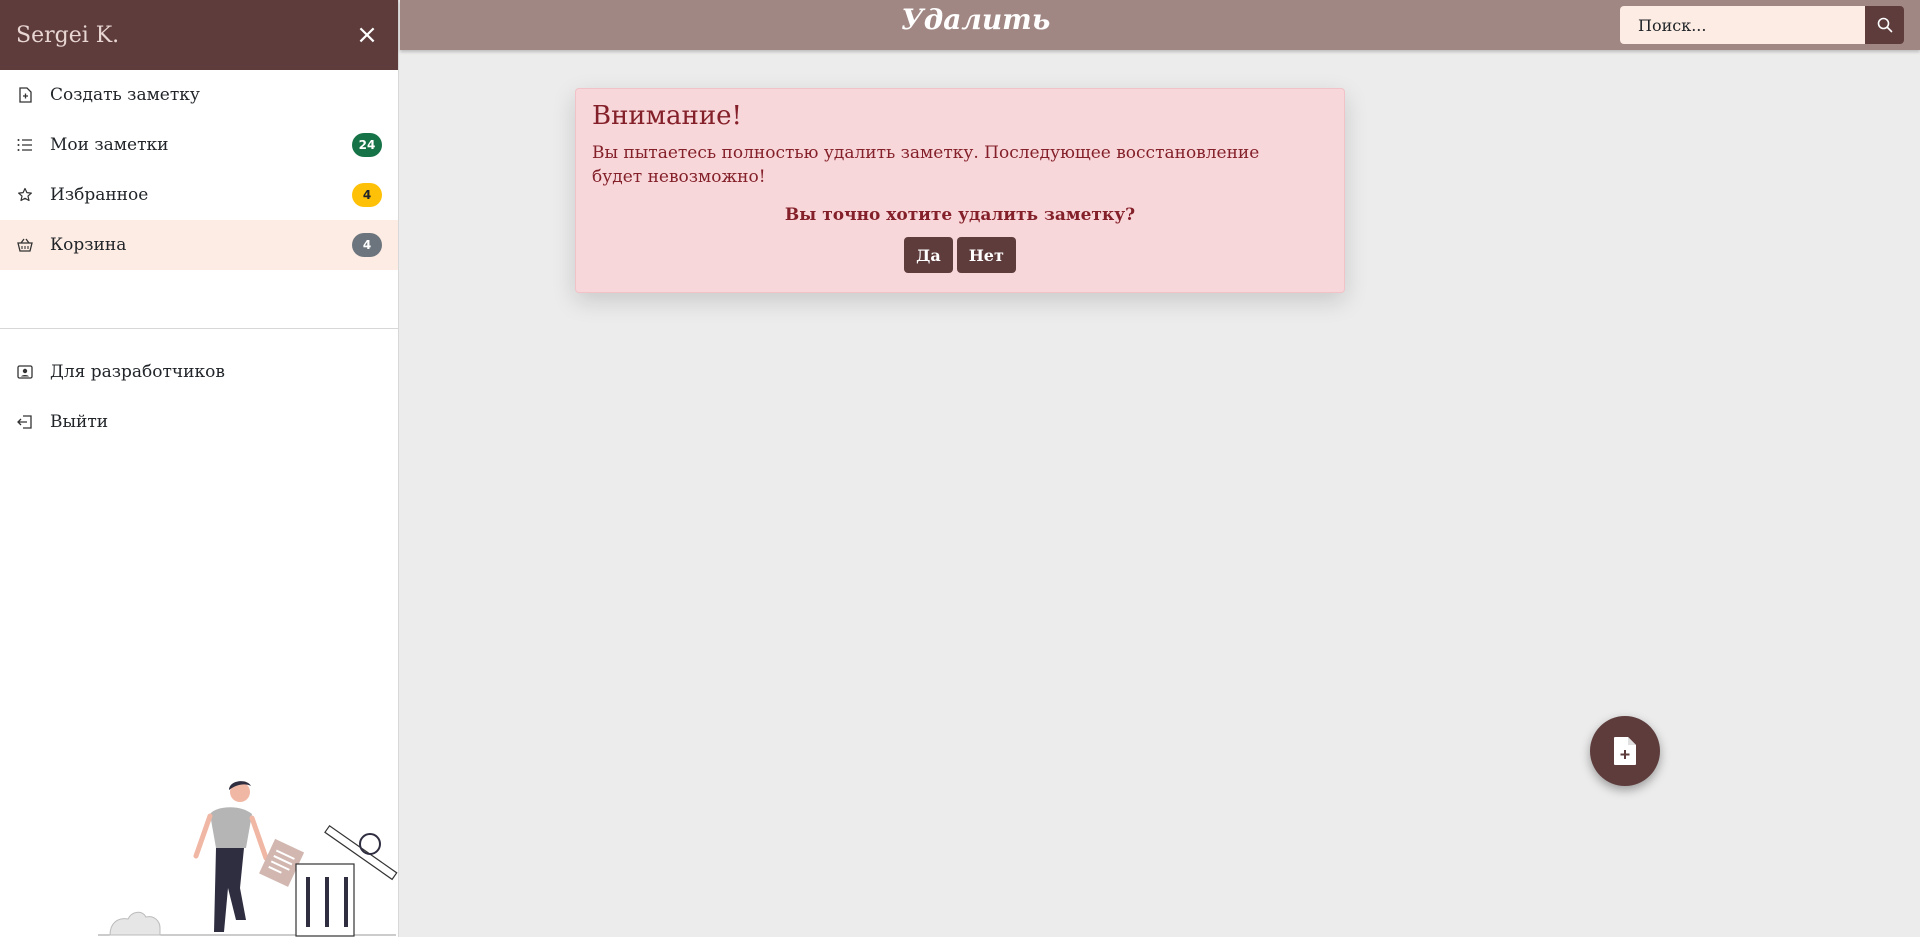 The width and height of the screenshot is (1920, 937). I want to click on alert-actions: Да Нет, so click(960, 255).